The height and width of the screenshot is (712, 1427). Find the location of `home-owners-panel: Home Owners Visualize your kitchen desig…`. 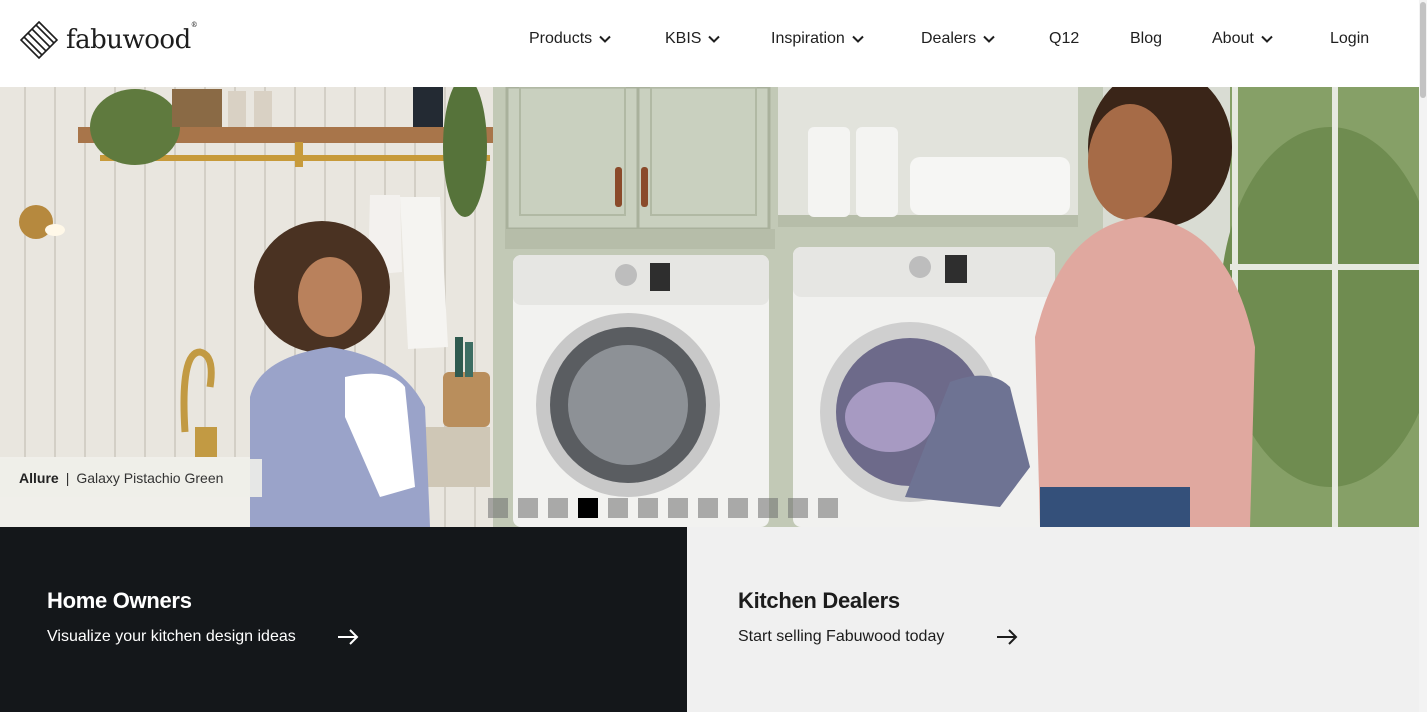

home-owners-panel: Home Owners Visualize your kitchen desig… is located at coordinates (343, 619).